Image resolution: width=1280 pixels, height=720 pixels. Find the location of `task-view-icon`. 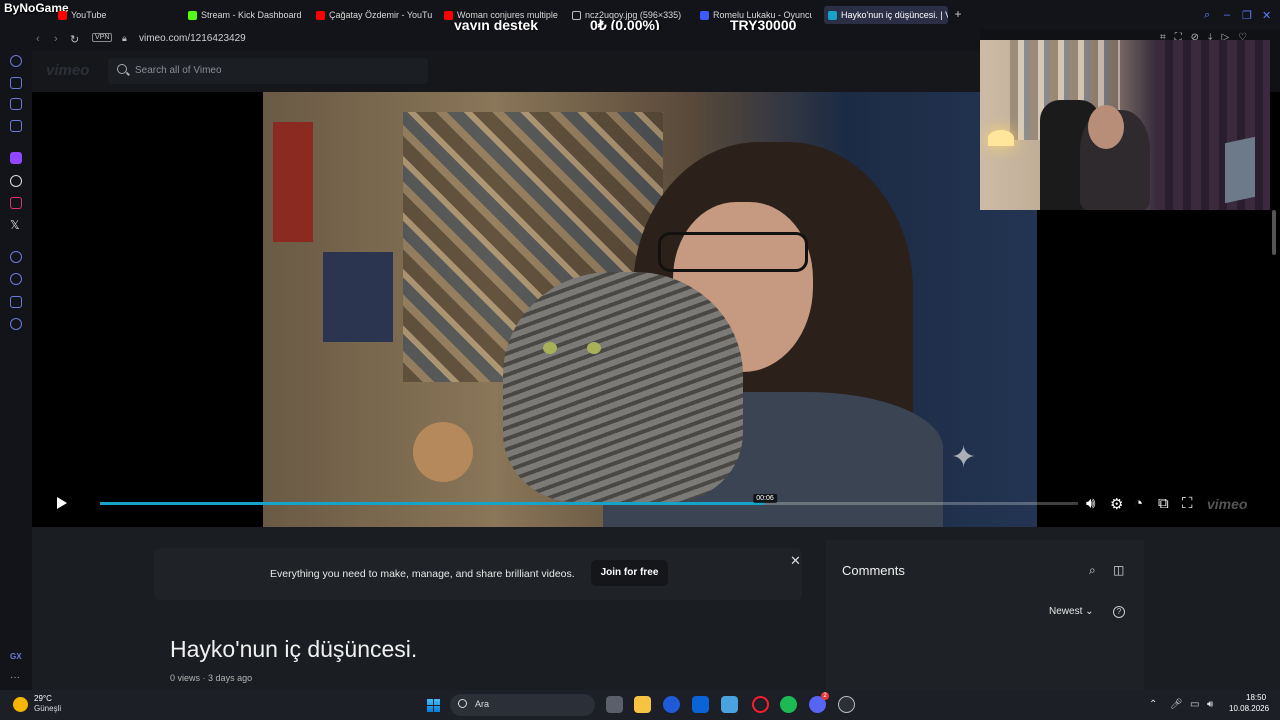

task-view-icon is located at coordinates (614, 704).